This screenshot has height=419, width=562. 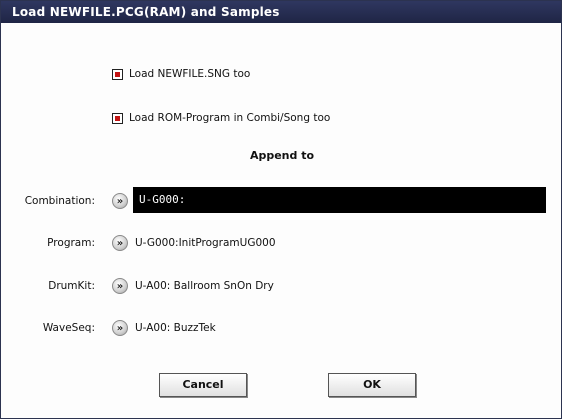 What do you see at coordinates (175, 328) in the screenshot?
I see `waveseq-value: U-A00: BuzzTek` at bounding box center [175, 328].